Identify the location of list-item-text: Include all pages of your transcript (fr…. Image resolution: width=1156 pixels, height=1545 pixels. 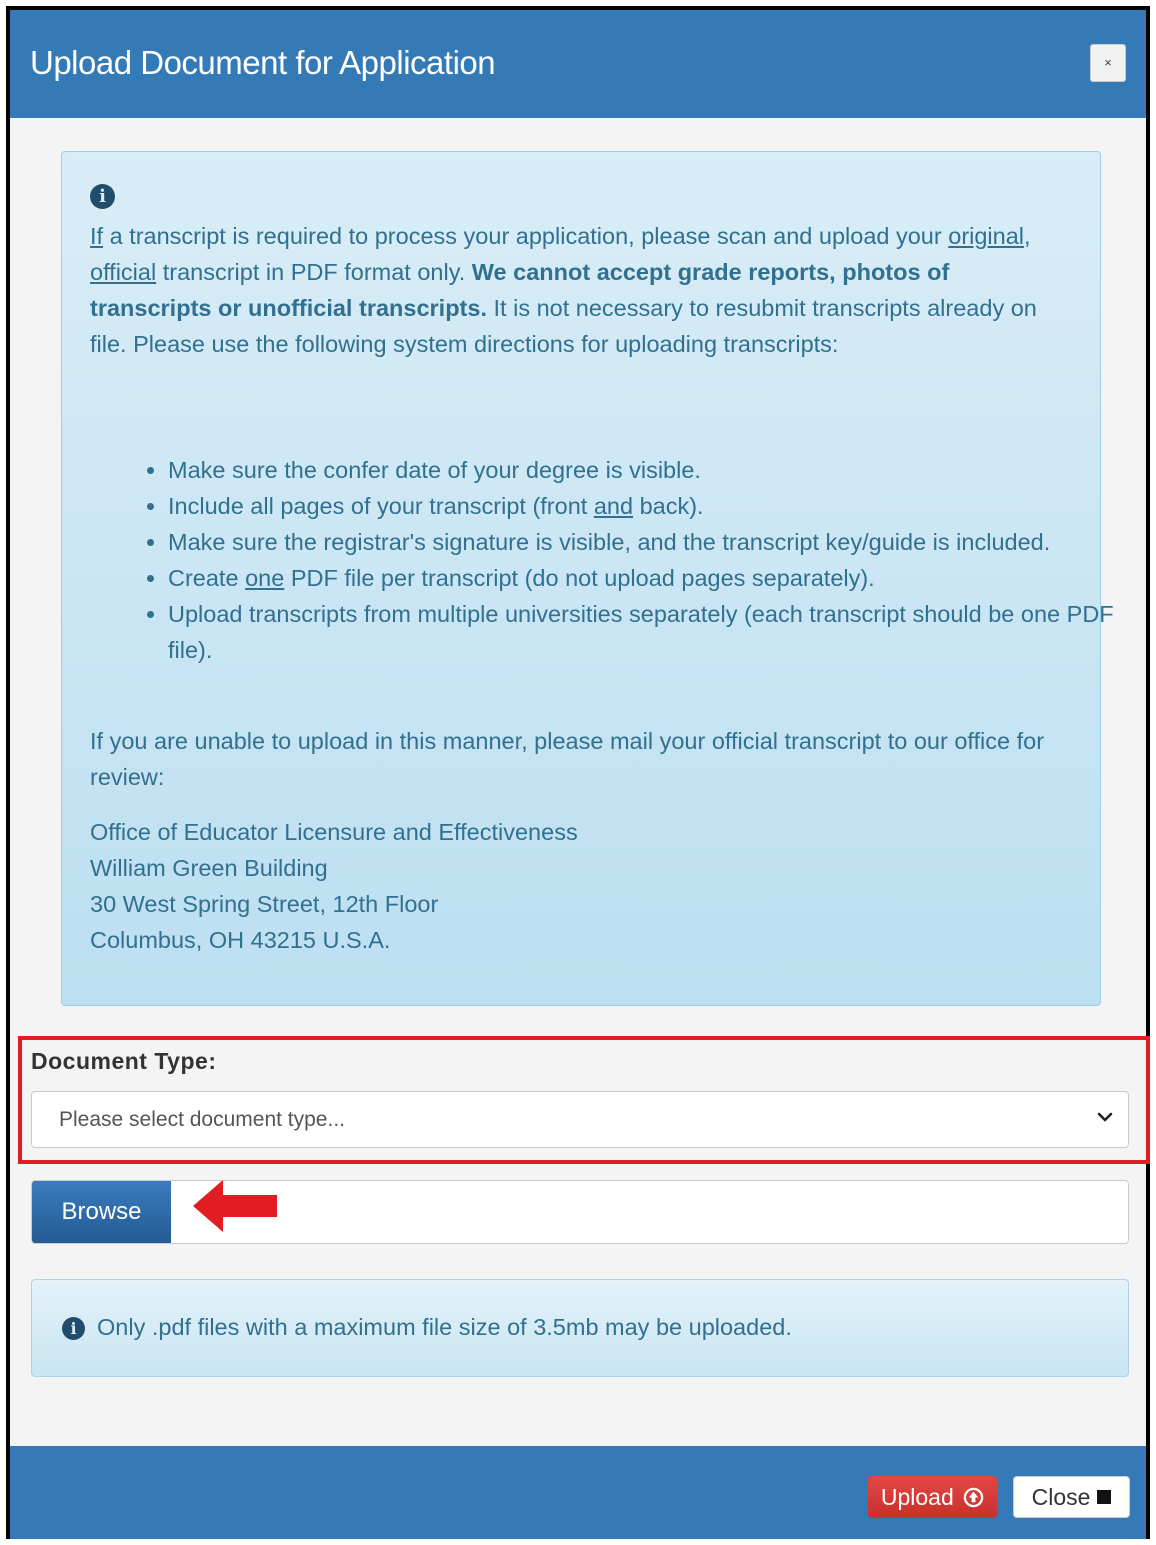
(381, 506).